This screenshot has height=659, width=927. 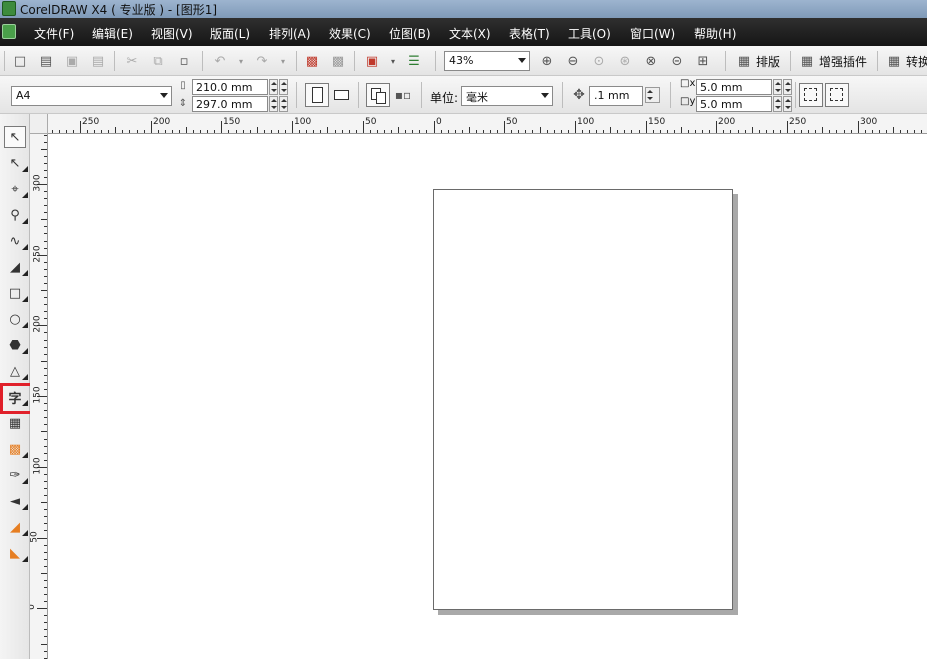 I want to click on page-width-stepper, so click(x=273, y=87).